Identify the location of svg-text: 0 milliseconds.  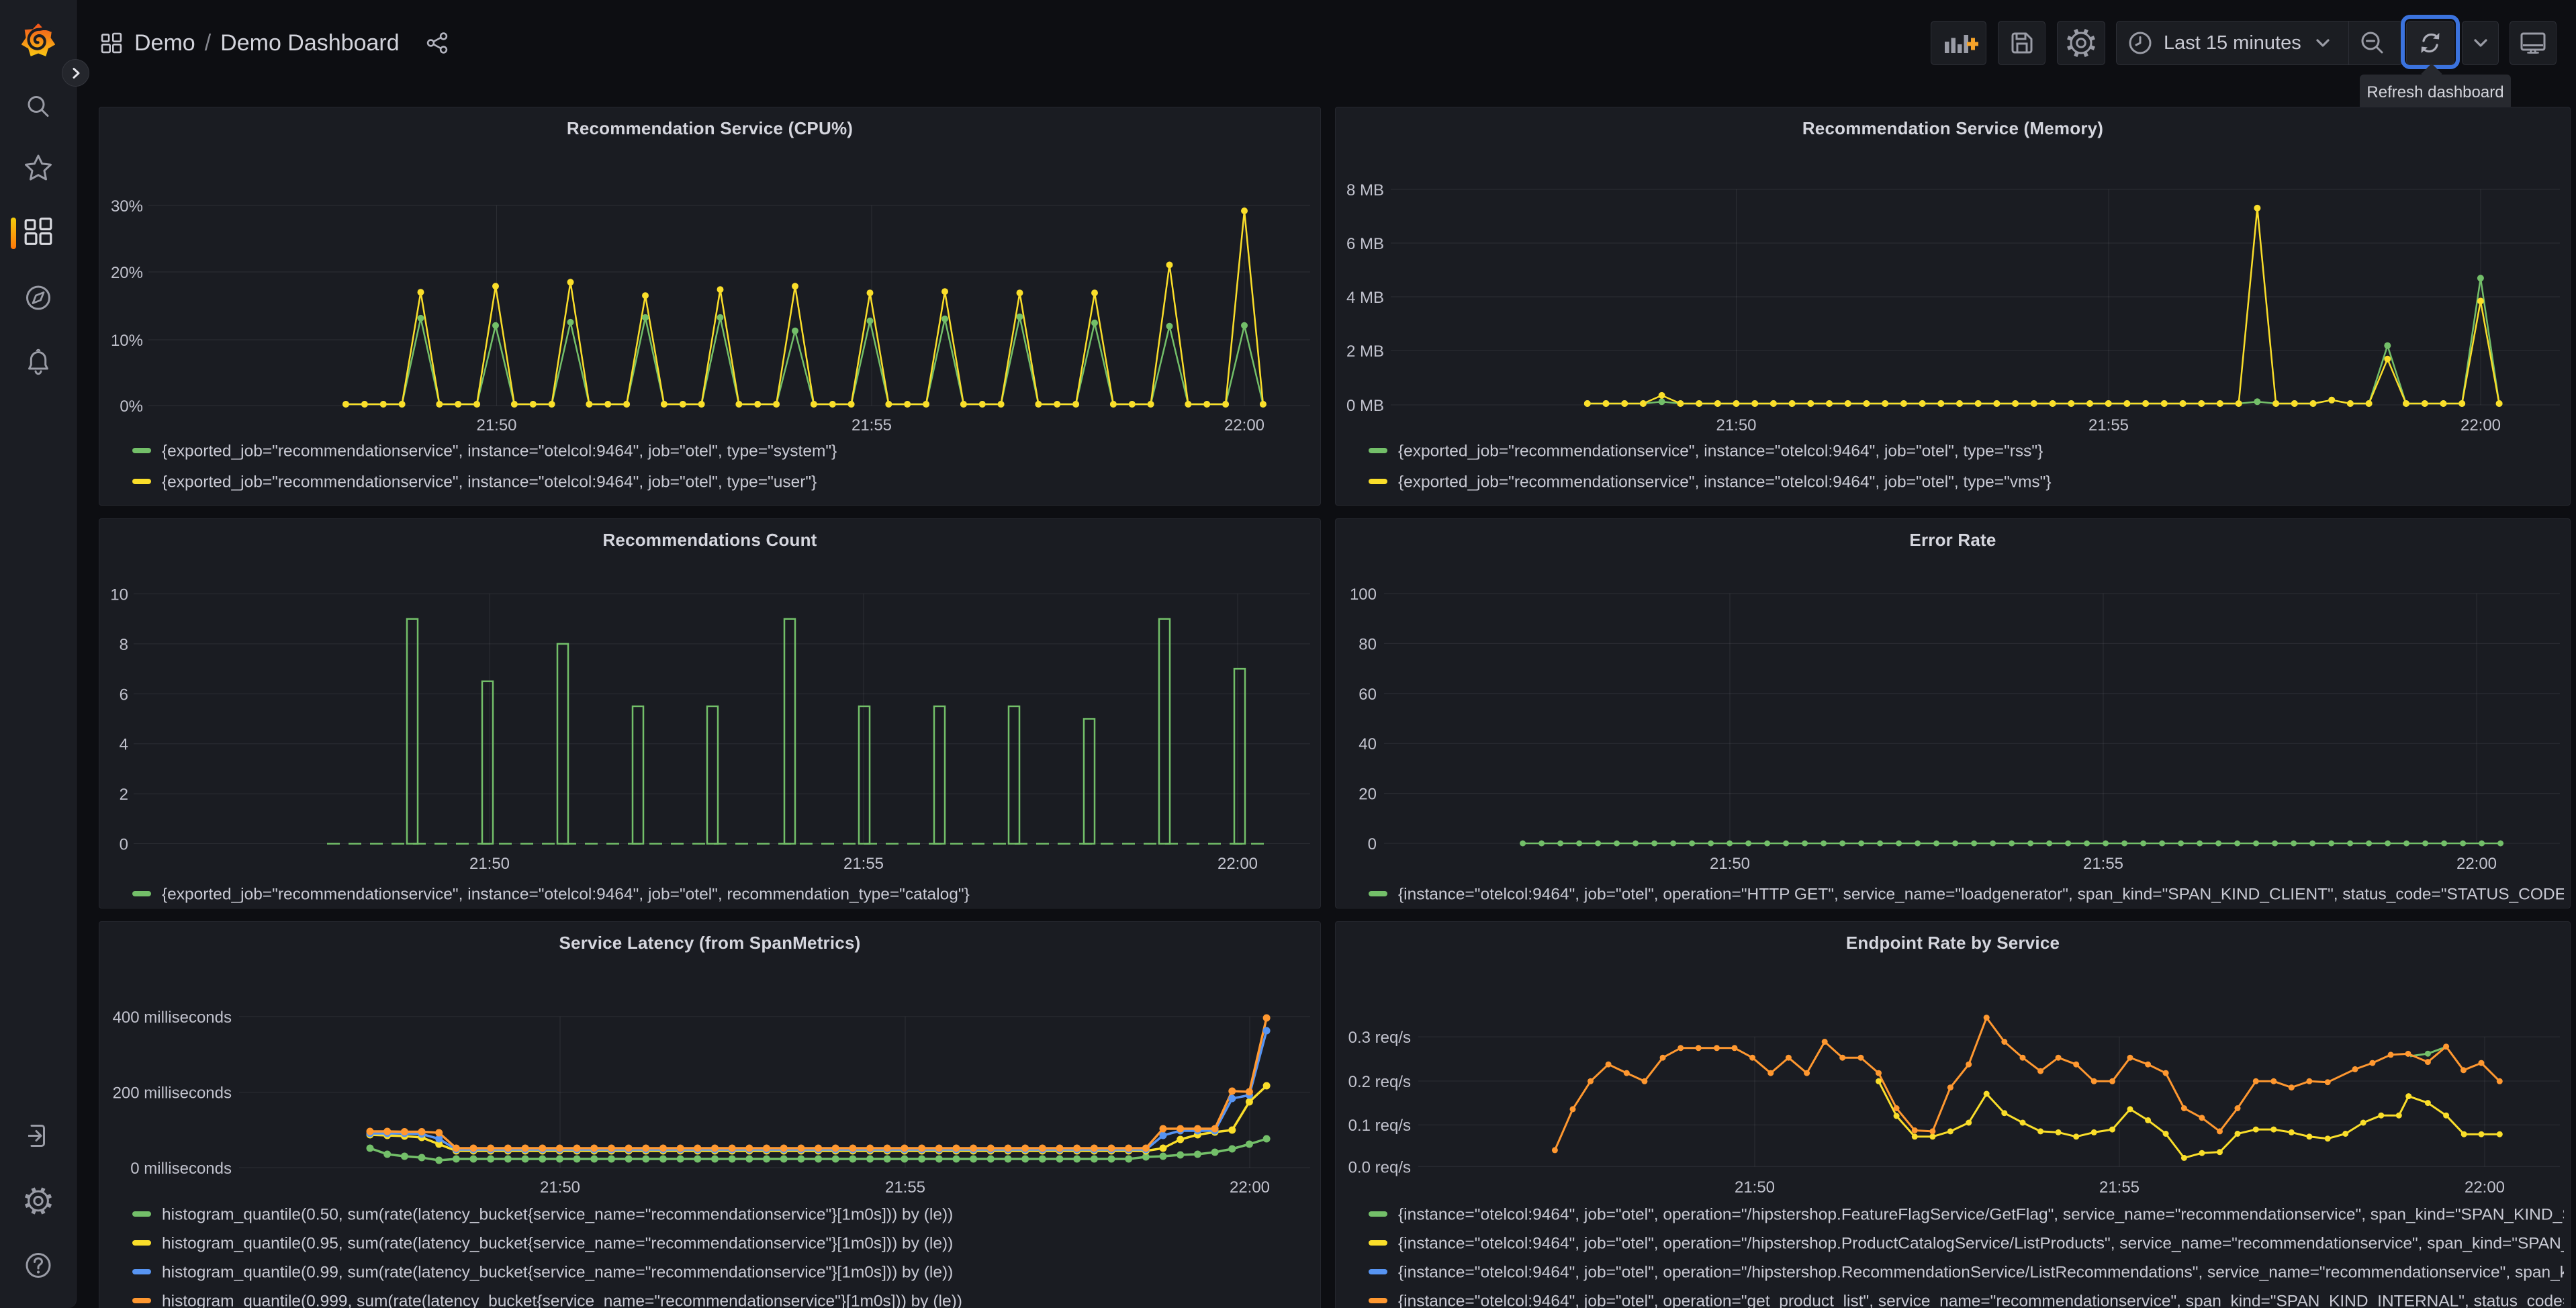
(181, 1169).